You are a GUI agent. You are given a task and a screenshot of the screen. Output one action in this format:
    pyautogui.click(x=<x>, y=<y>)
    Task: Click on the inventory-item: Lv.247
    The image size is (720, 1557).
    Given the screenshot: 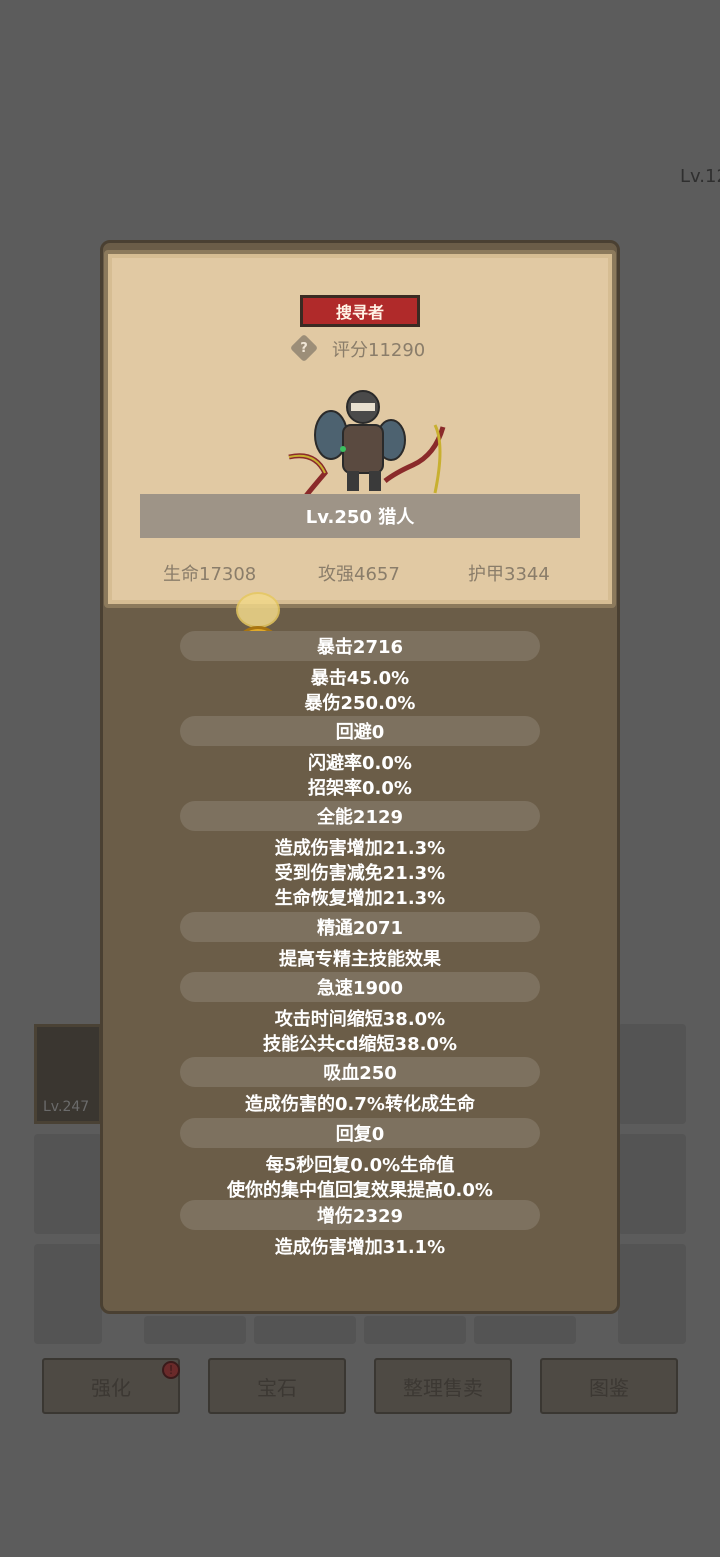 What is the action you would take?
    pyautogui.click(x=68, y=1074)
    